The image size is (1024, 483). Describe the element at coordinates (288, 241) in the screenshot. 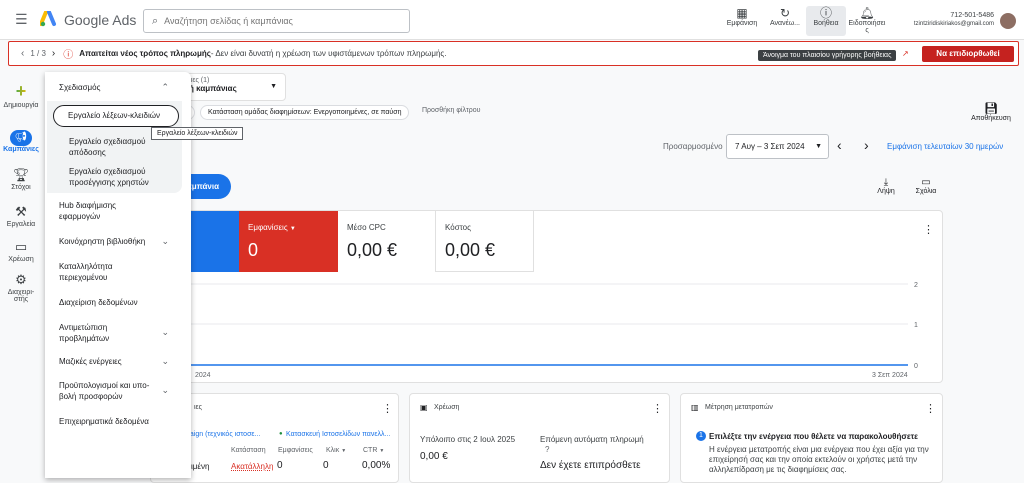

I see `metric-tile-impressions: Εμφανίσεις ▼ 0` at that location.